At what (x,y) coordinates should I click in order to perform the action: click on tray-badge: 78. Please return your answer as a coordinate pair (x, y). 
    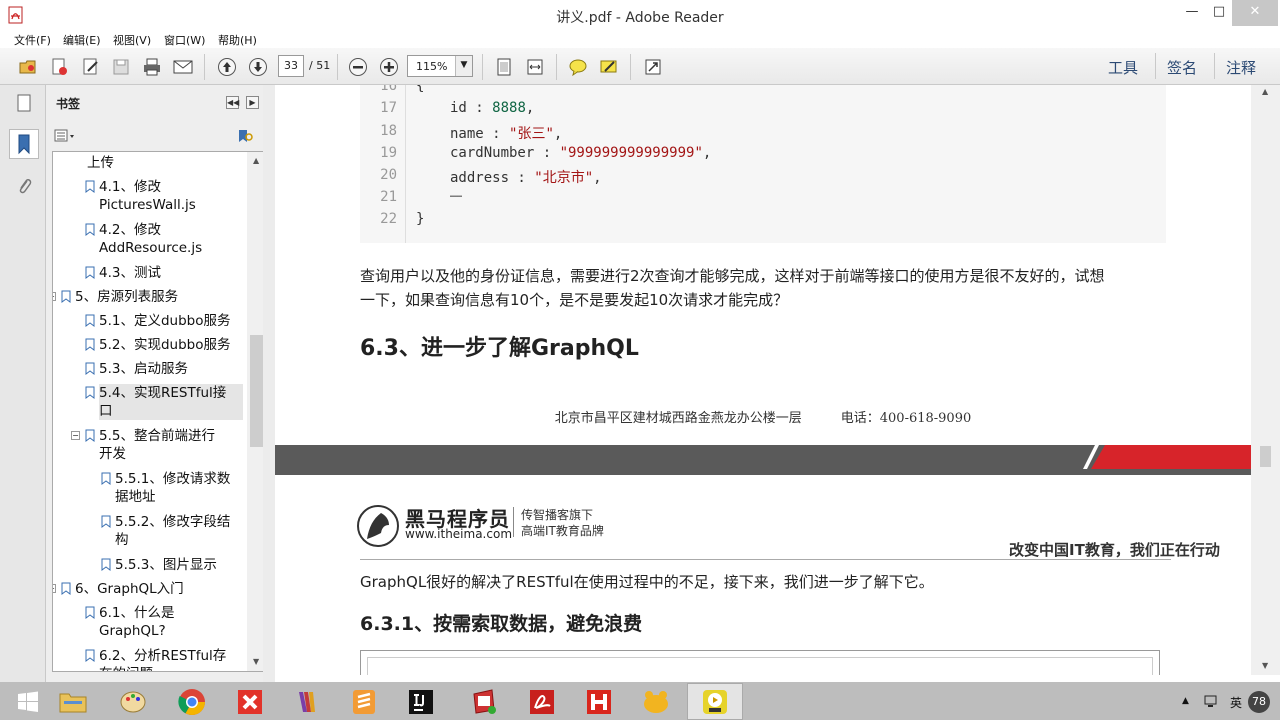
    Looking at the image, I should click on (1259, 702).